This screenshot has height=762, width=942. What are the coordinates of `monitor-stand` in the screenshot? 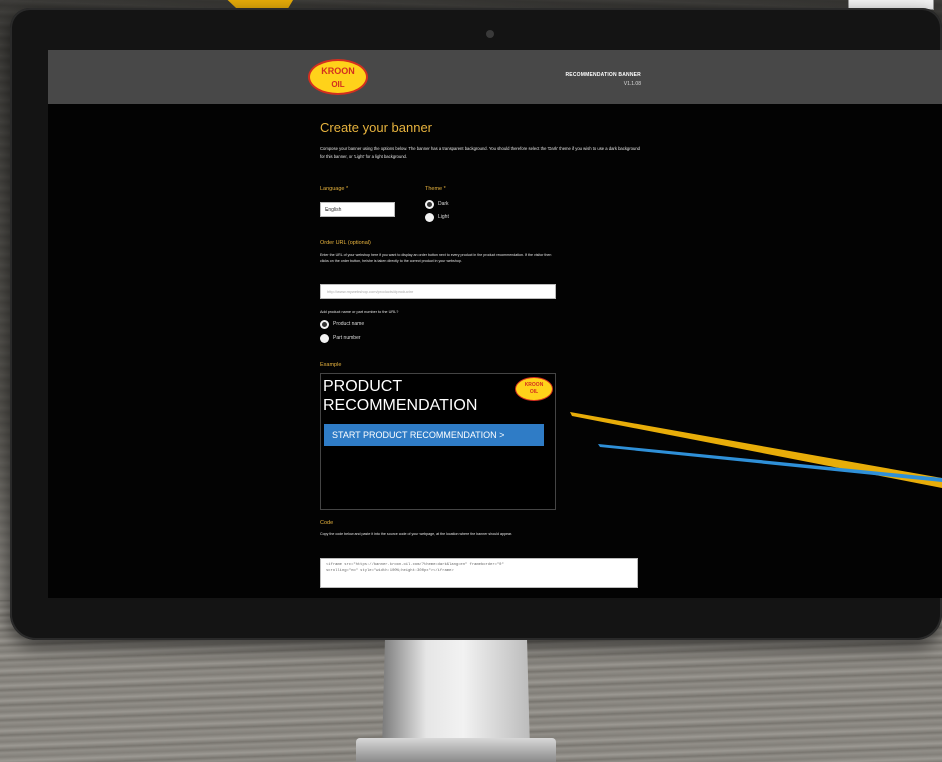 It's located at (456, 695).